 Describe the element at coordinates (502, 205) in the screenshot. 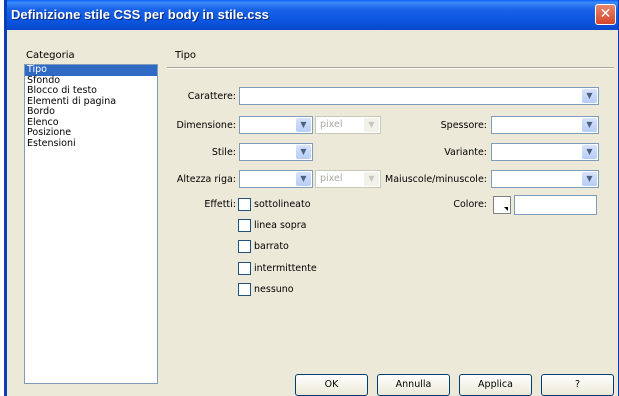

I see `color-picker-button` at that location.